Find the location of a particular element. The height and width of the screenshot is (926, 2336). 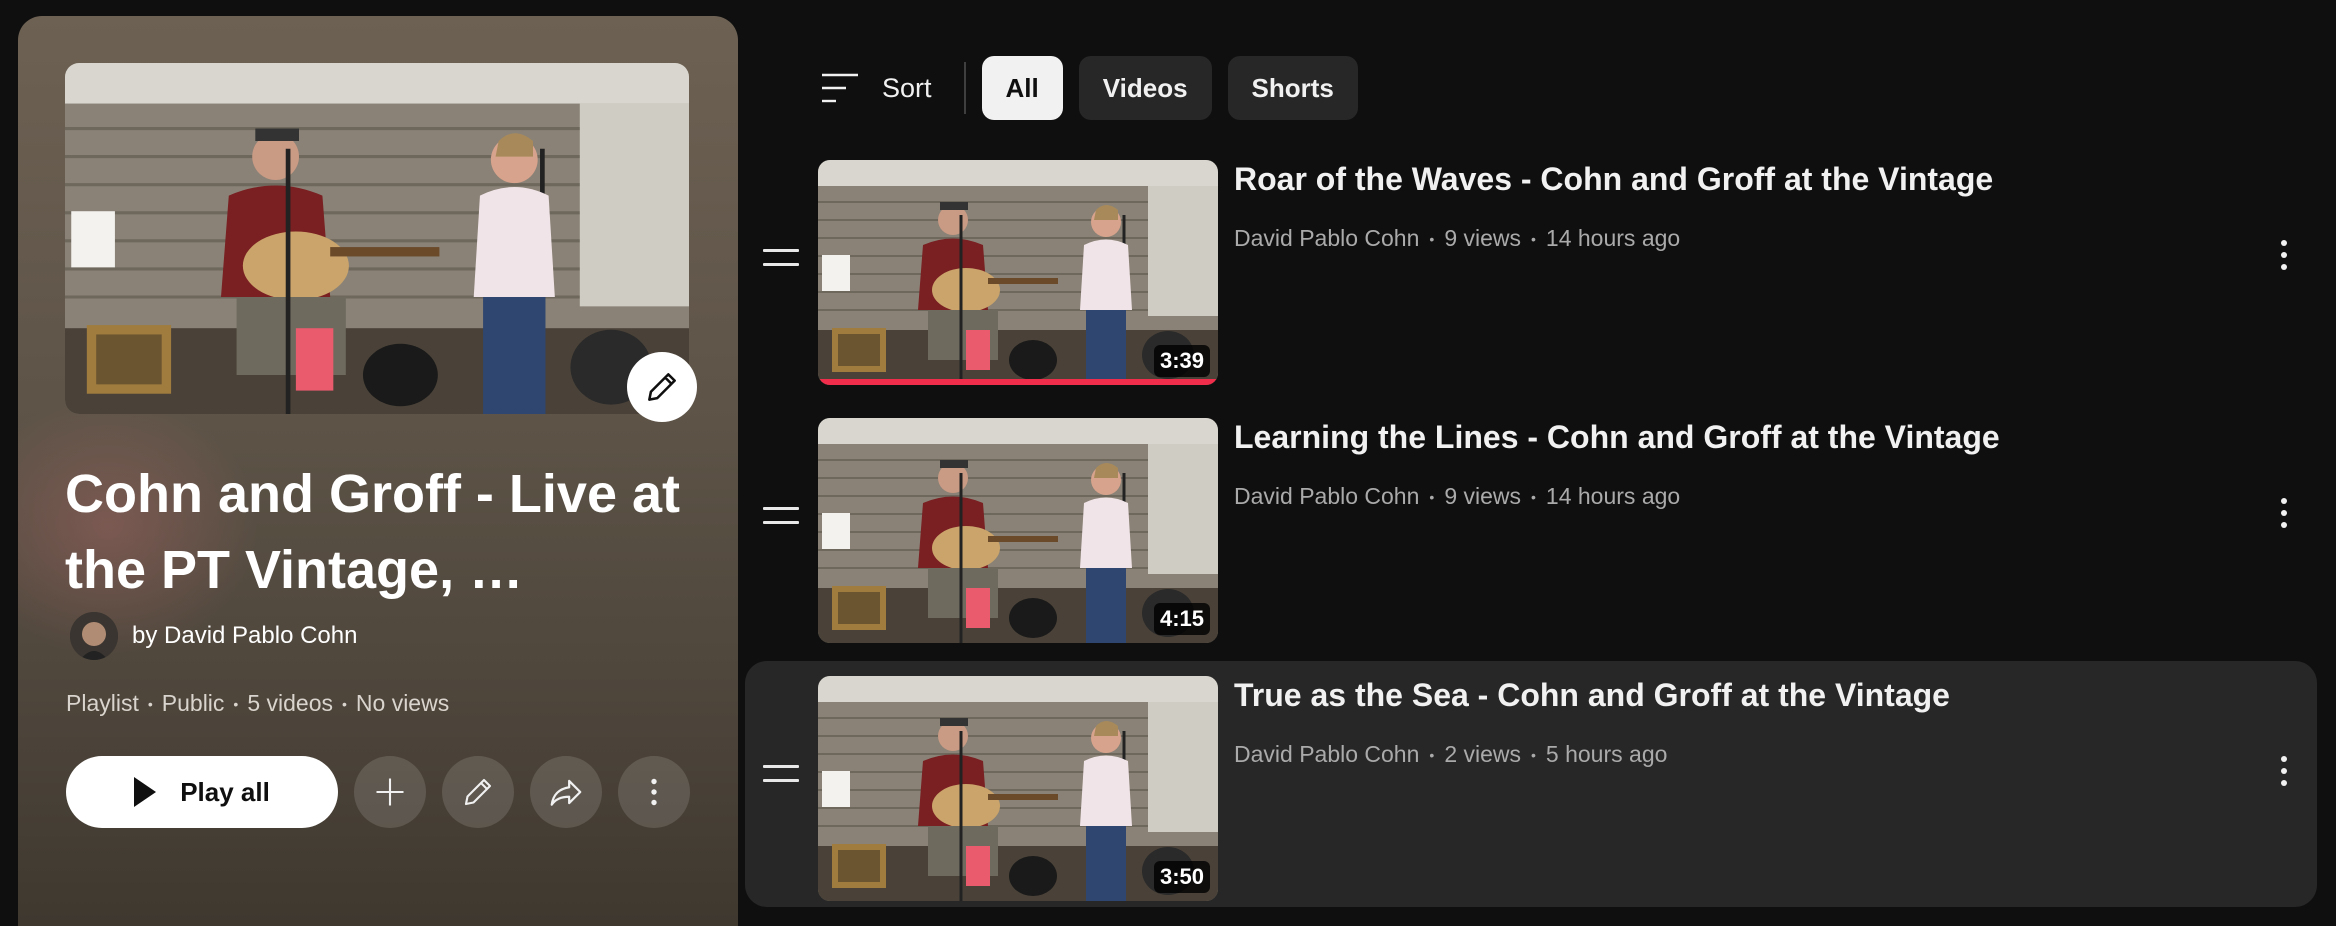

playlist-owner: by David Pablo Cohn is located at coordinates (213, 636).